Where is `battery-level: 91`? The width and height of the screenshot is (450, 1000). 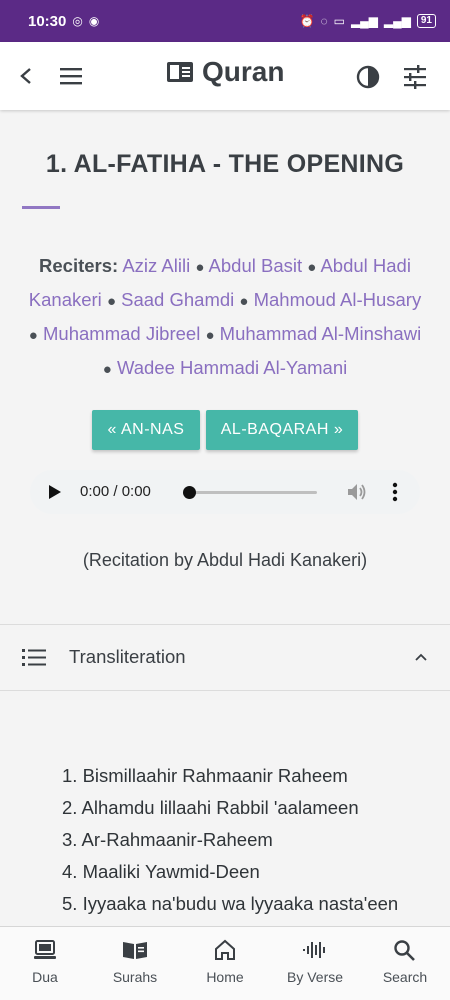
battery-level: 91 is located at coordinates (426, 20).